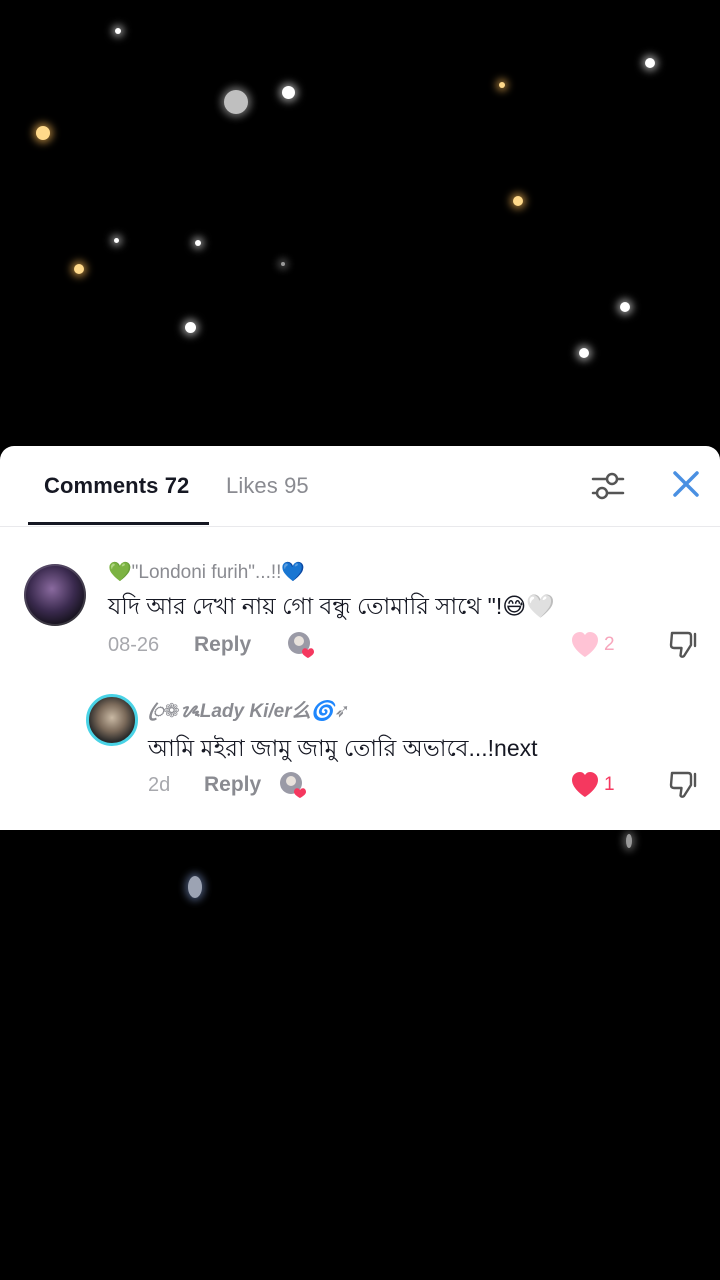 The width and height of the screenshot is (720, 1280). I want to click on like-button: 2, so click(592, 645).